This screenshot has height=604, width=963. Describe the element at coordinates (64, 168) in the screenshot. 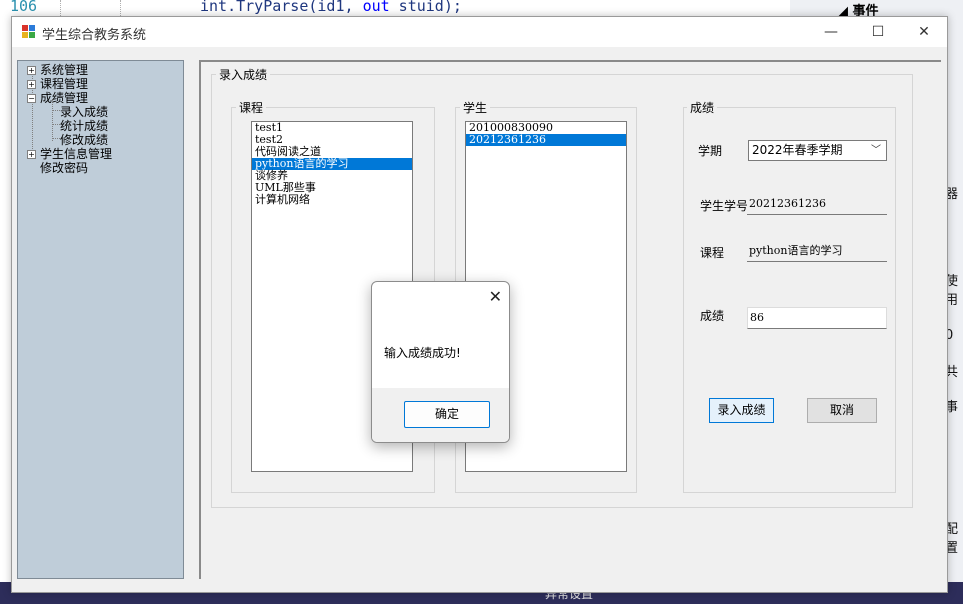

I see `tree-item-change-password: 修改密码` at that location.